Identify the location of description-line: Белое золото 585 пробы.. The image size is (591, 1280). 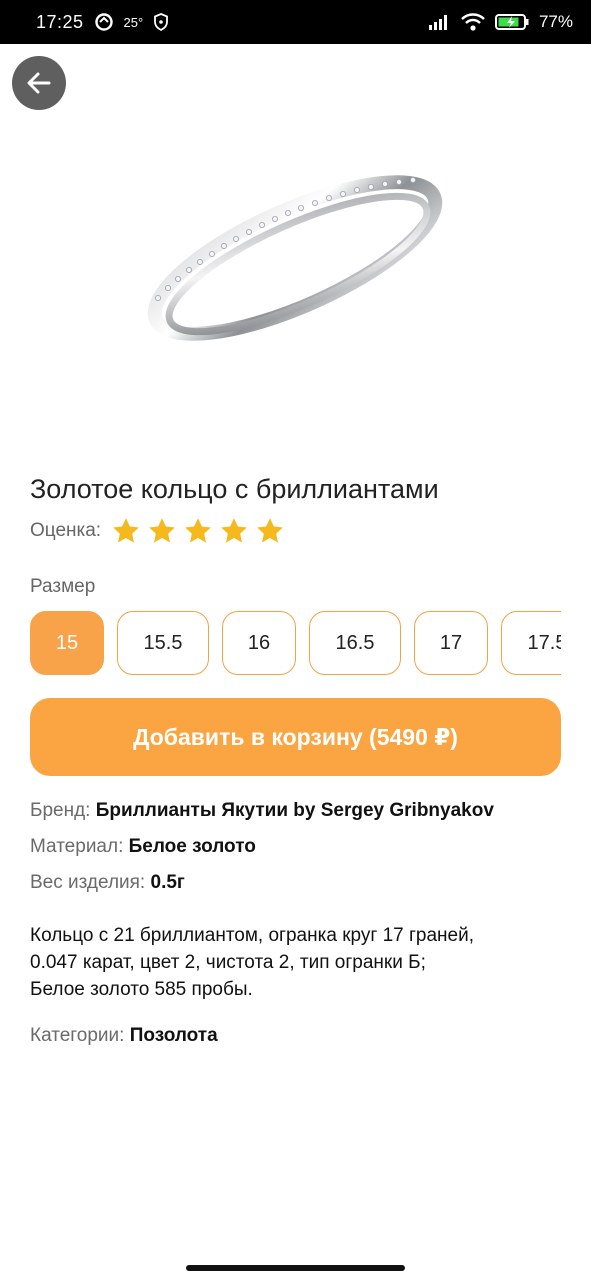
(141, 989).